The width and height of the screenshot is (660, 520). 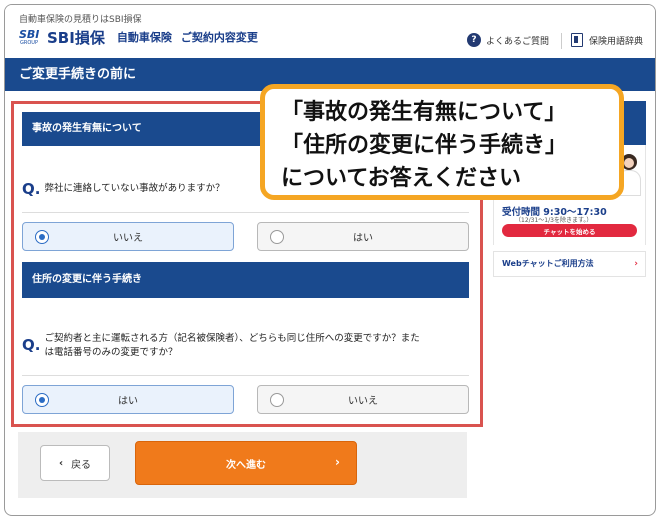 What do you see at coordinates (474, 40) in the screenshot?
I see `question-icon: ?` at bounding box center [474, 40].